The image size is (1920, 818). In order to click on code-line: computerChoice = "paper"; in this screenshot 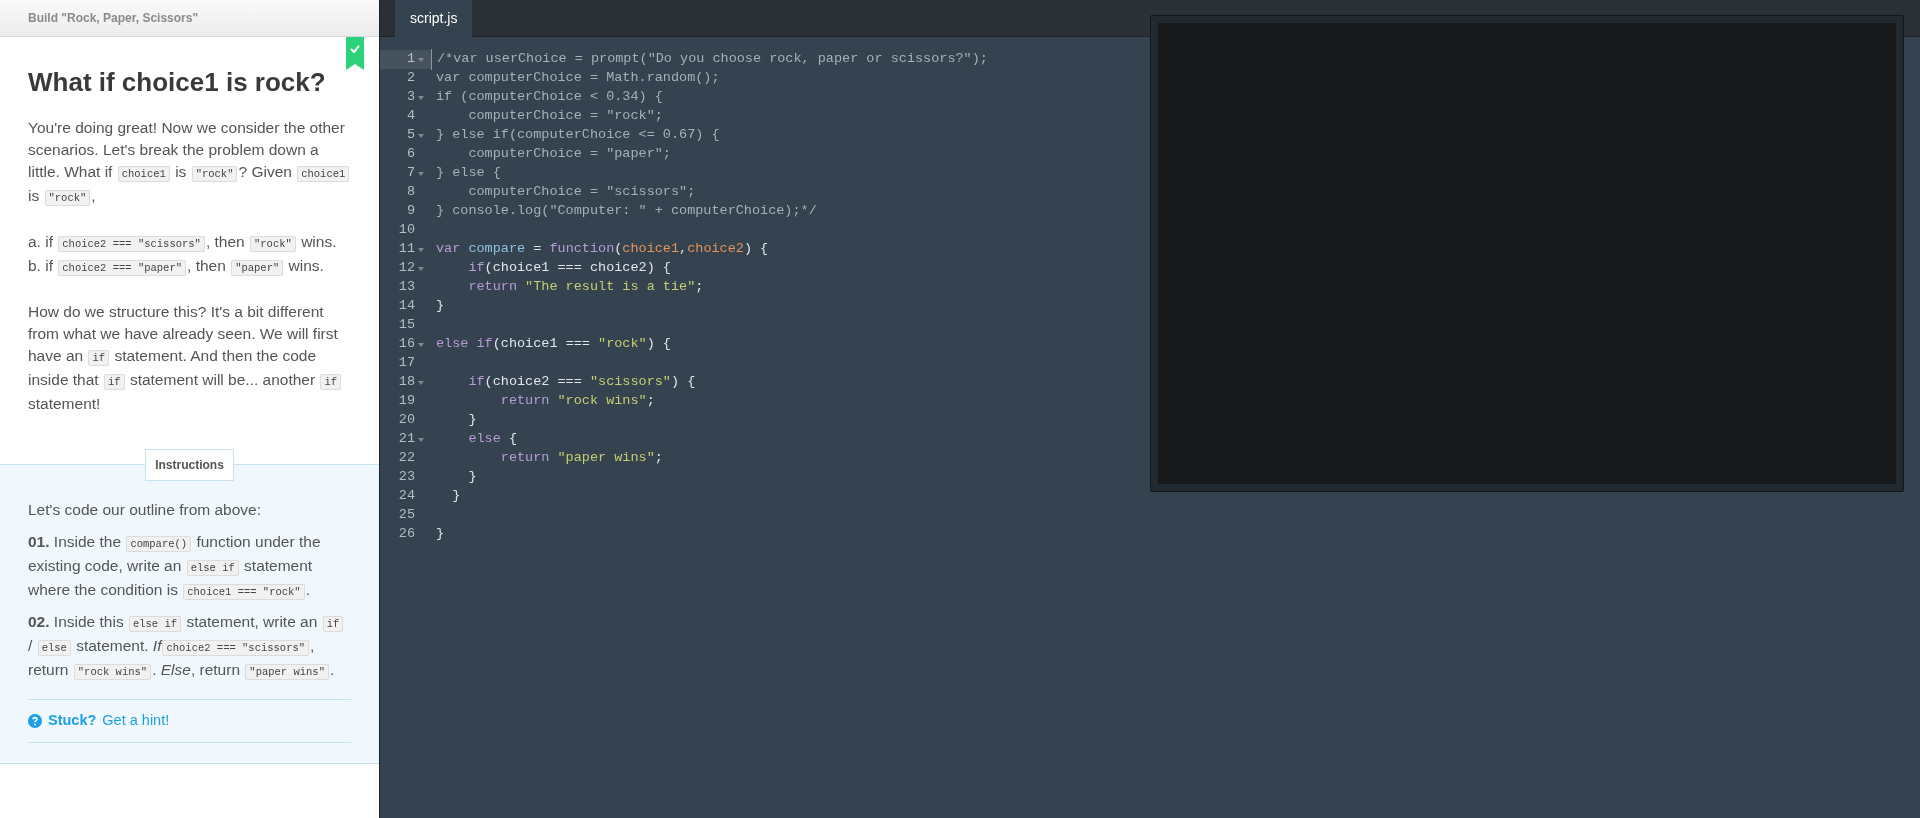, I will do `click(569, 154)`.